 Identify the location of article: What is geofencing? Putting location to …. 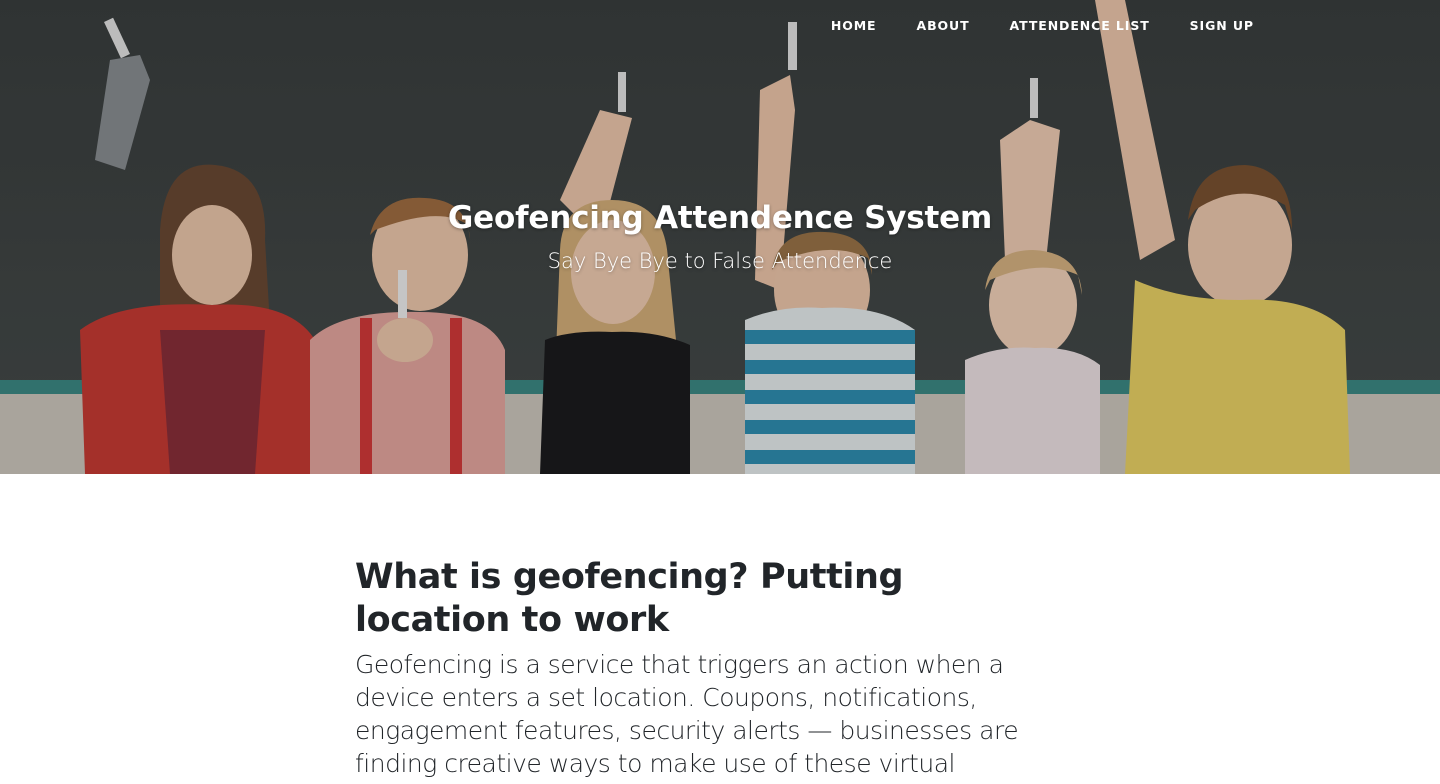
(705, 668).